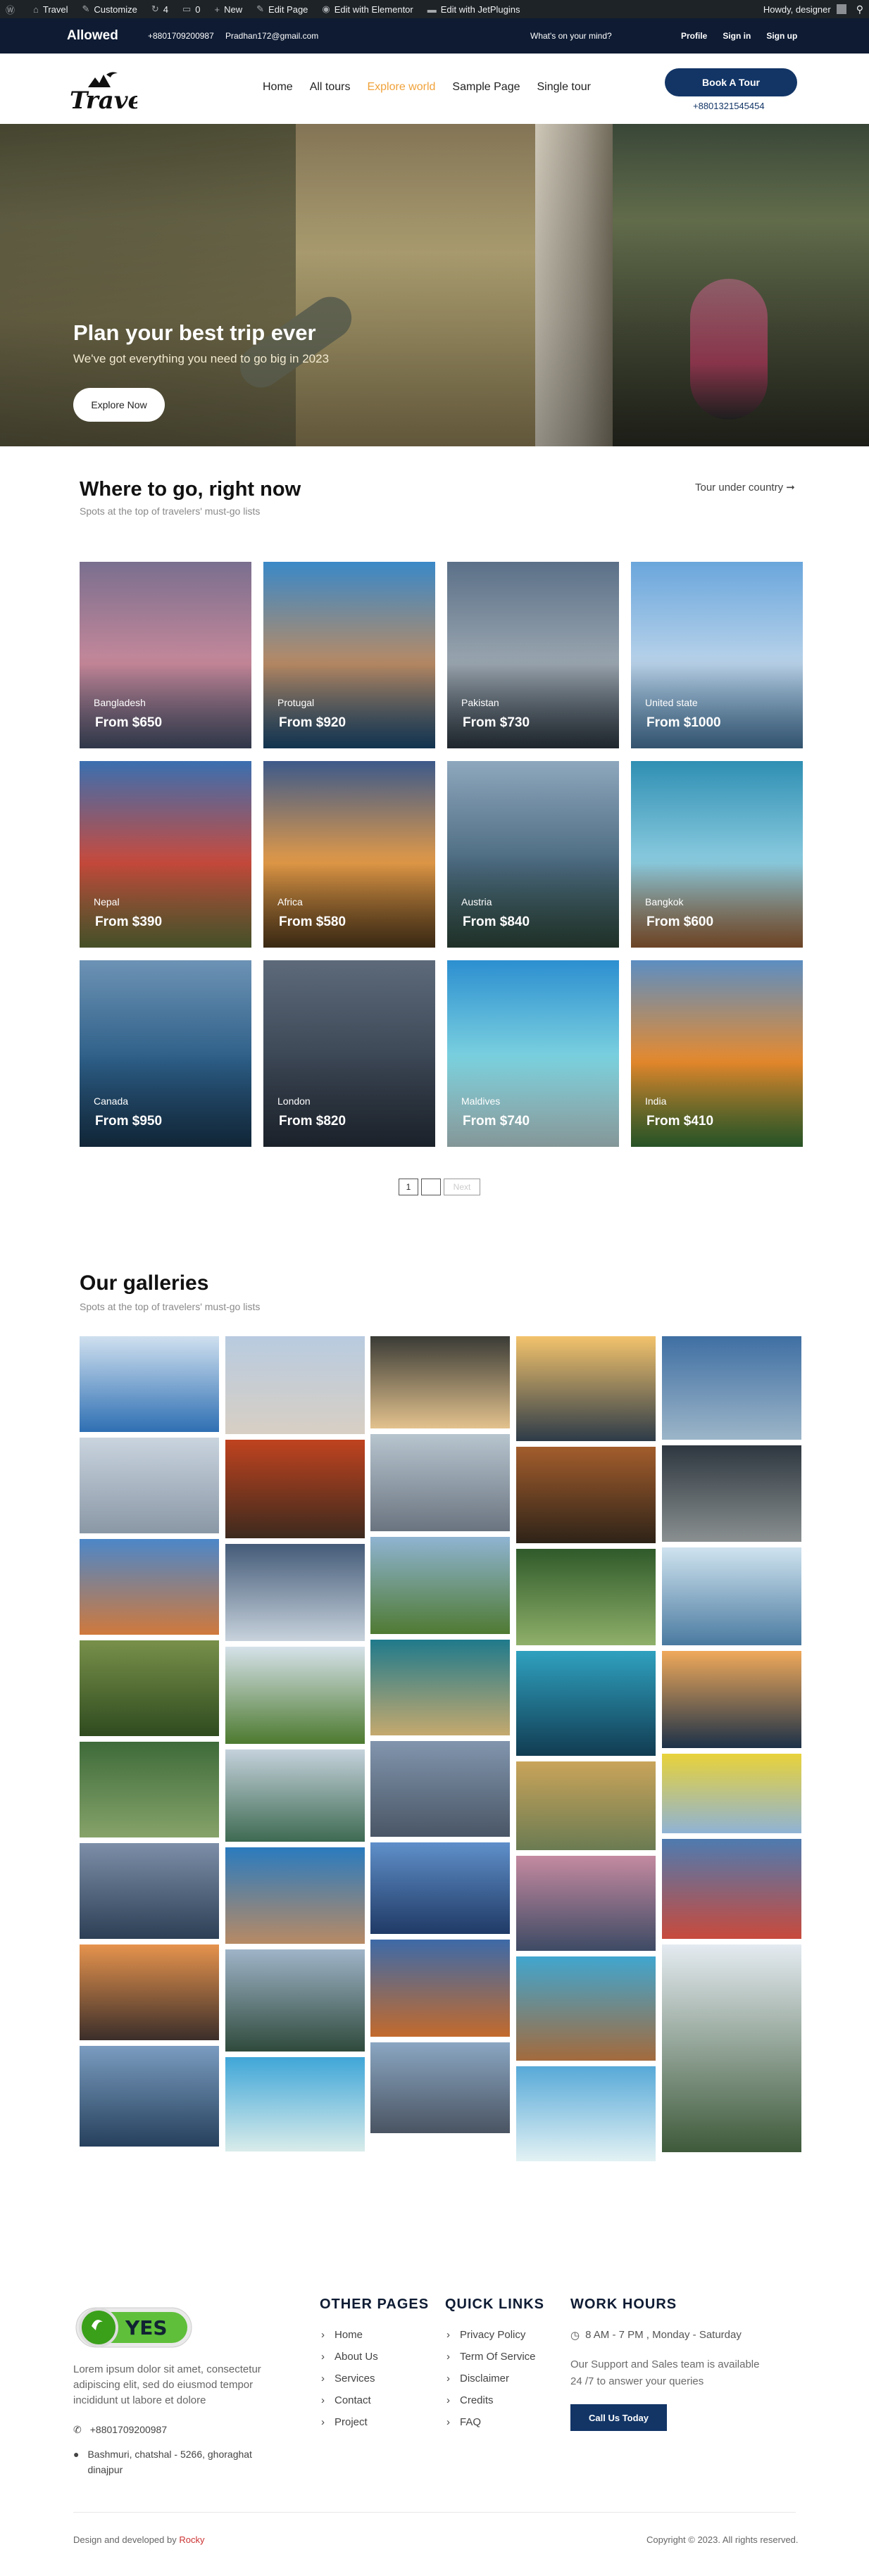 This screenshot has width=869, height=2576. Describe the element at coordinates (165, 854) in the screenshot. I see `destination-card: Nepal From $390` at that location.